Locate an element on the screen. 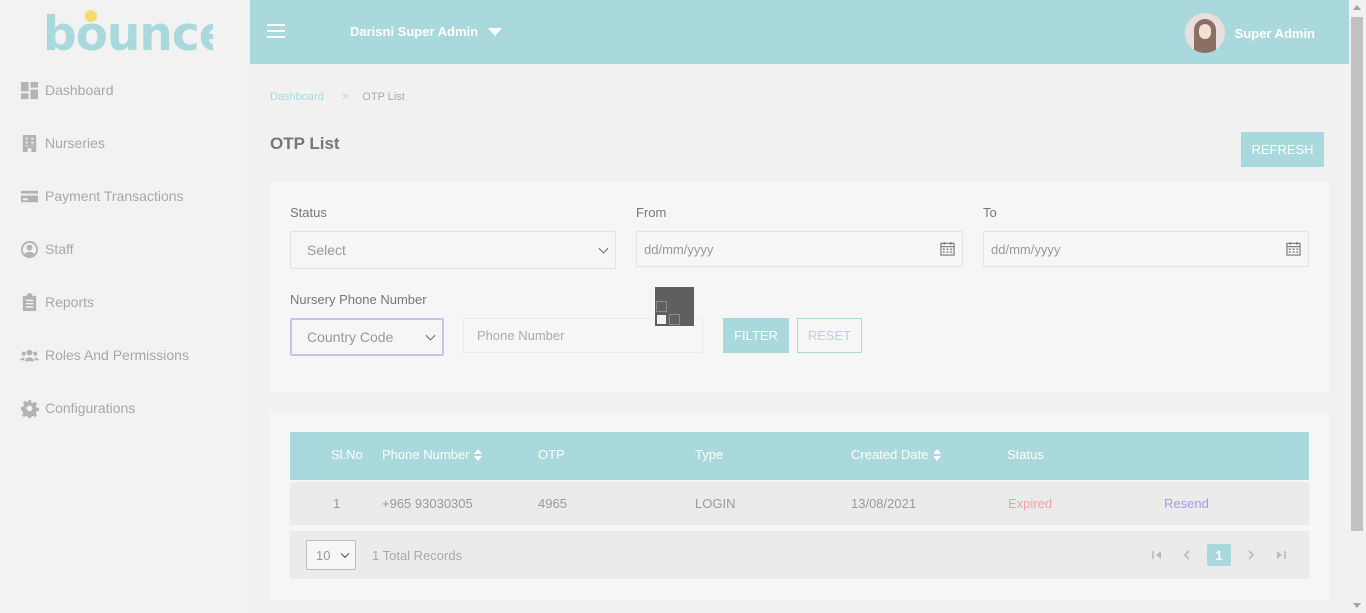 The width and height of the screenshot is (1366, 613). to-date-input: dd/mm/yyyy is located at coordinates (1146, 249).